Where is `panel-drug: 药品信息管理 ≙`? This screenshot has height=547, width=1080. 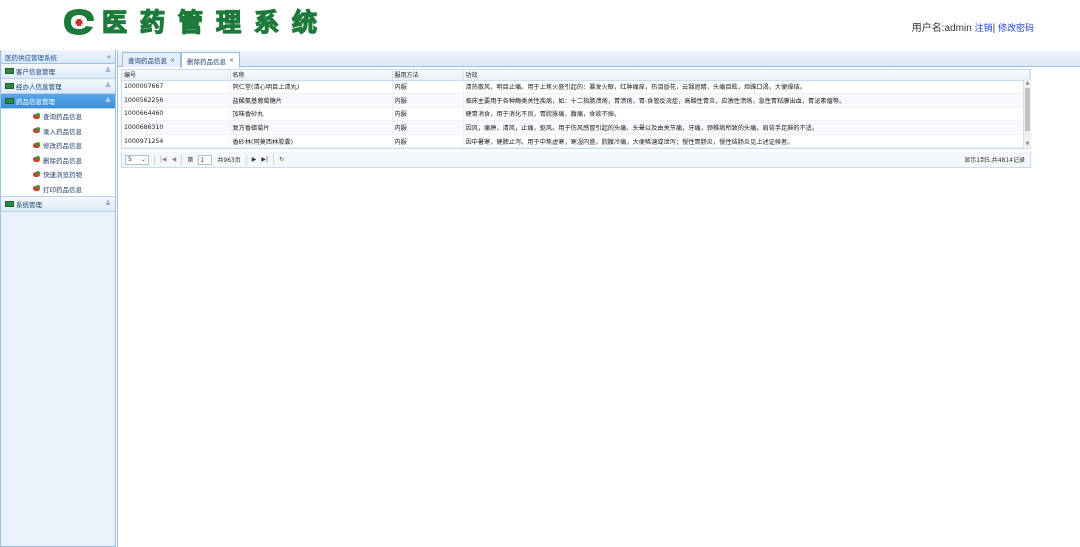 panel-drug: 药品信息管理 ≙ is located at coordinates (58, 101).